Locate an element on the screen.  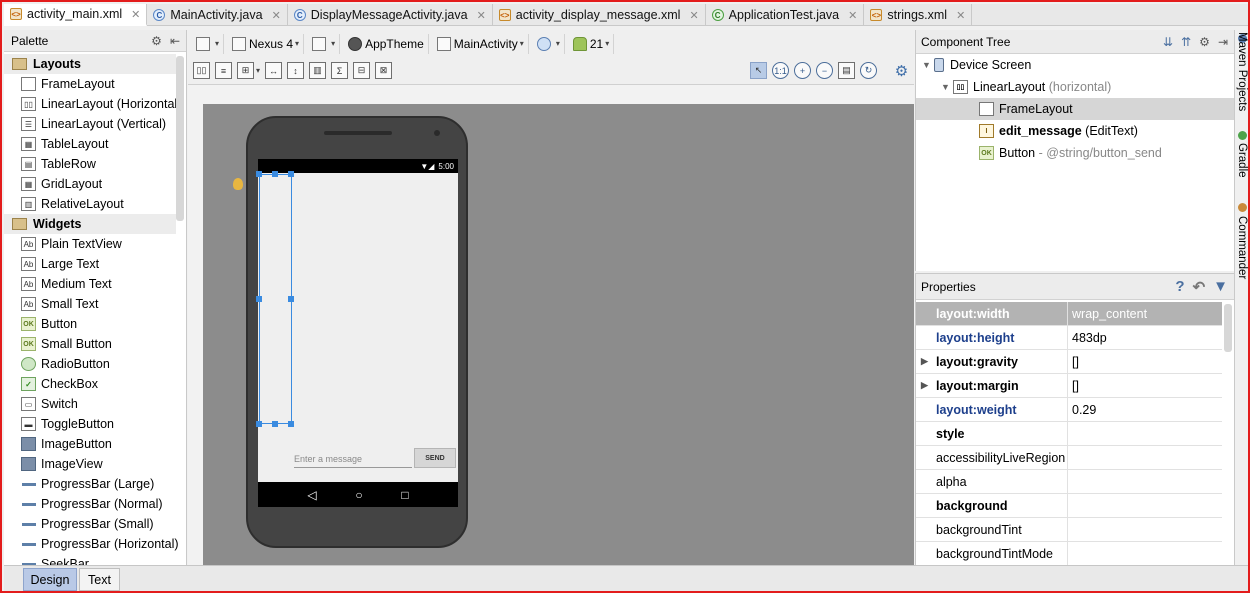
zoom-actual-icon: 1:1 is located at coordinates (780, 70).